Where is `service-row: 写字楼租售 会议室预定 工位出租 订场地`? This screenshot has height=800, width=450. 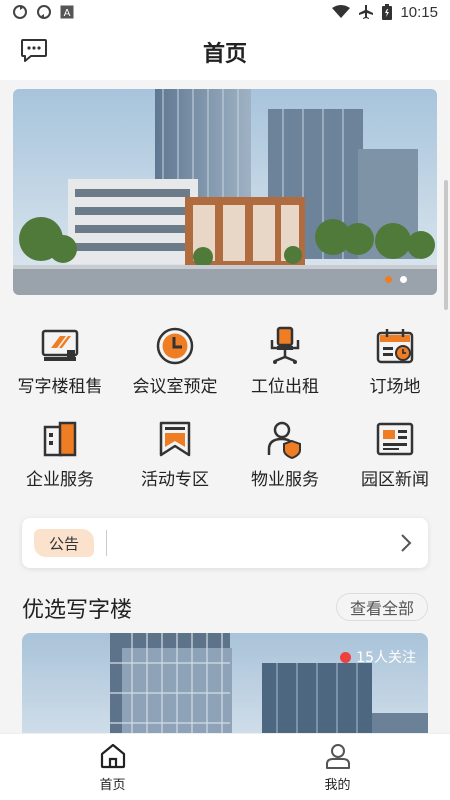
service-row: 写字楼租售 会议室预定 工位出租 订场地 is located at coordinates (225, 366).